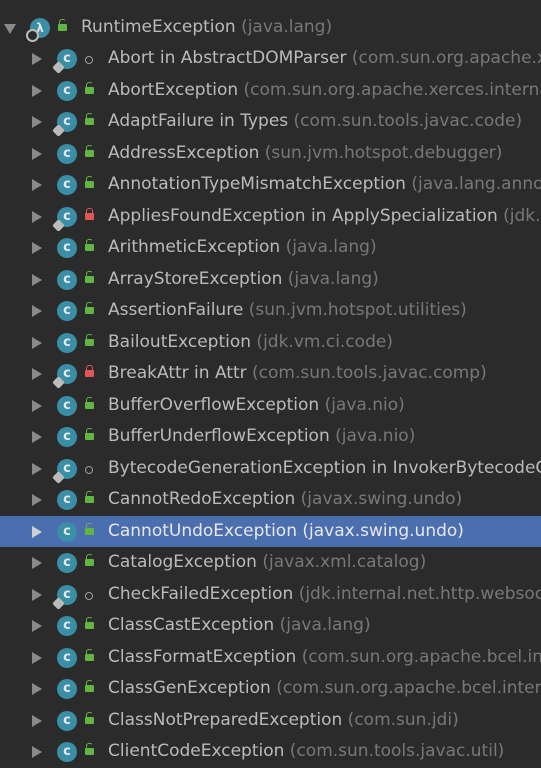 Image resolution: width=541 pixels, height=768 pixels. What do you see at coordinates (379, 499) in the screenshot?
I see `package-label: (javax.swing.undo)` at bounding box center [379, 499].